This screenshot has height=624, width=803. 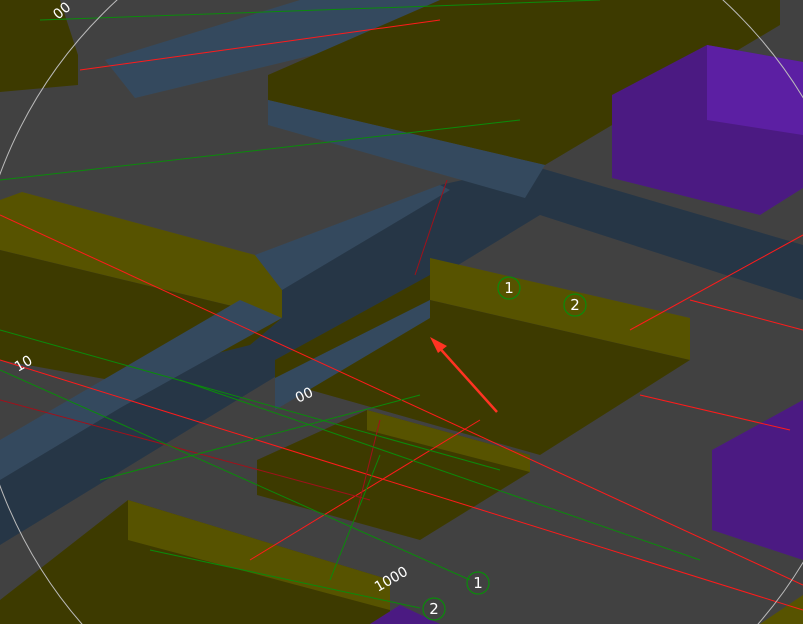 What do you see at coordinates (781, 609) in the screenshot?
I see `block` at bounding box center [781, 609].